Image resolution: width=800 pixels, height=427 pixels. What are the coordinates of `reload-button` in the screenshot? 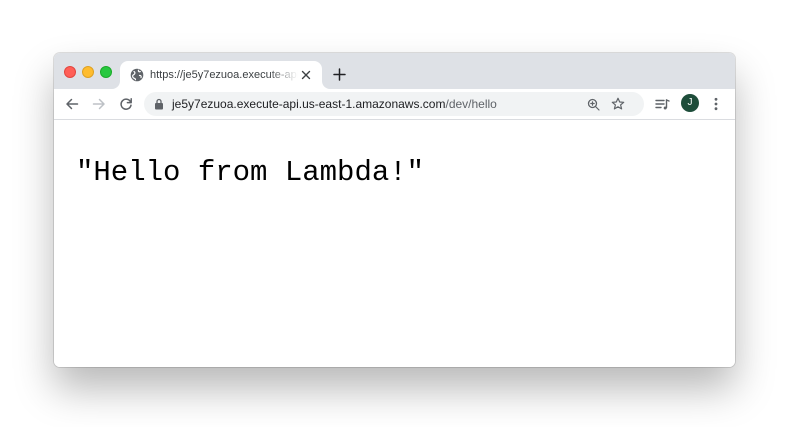 It's located at (126, 104).